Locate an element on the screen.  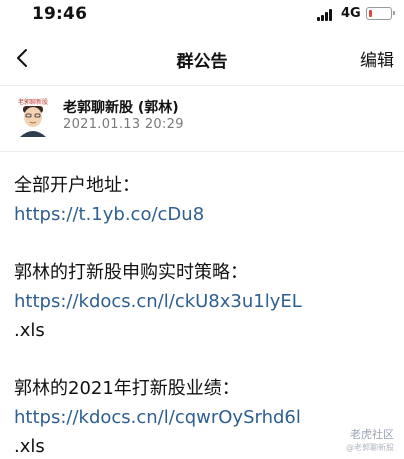
section-title: 郭林的打新股申购实时策略： is located at coordinates (131, 272).